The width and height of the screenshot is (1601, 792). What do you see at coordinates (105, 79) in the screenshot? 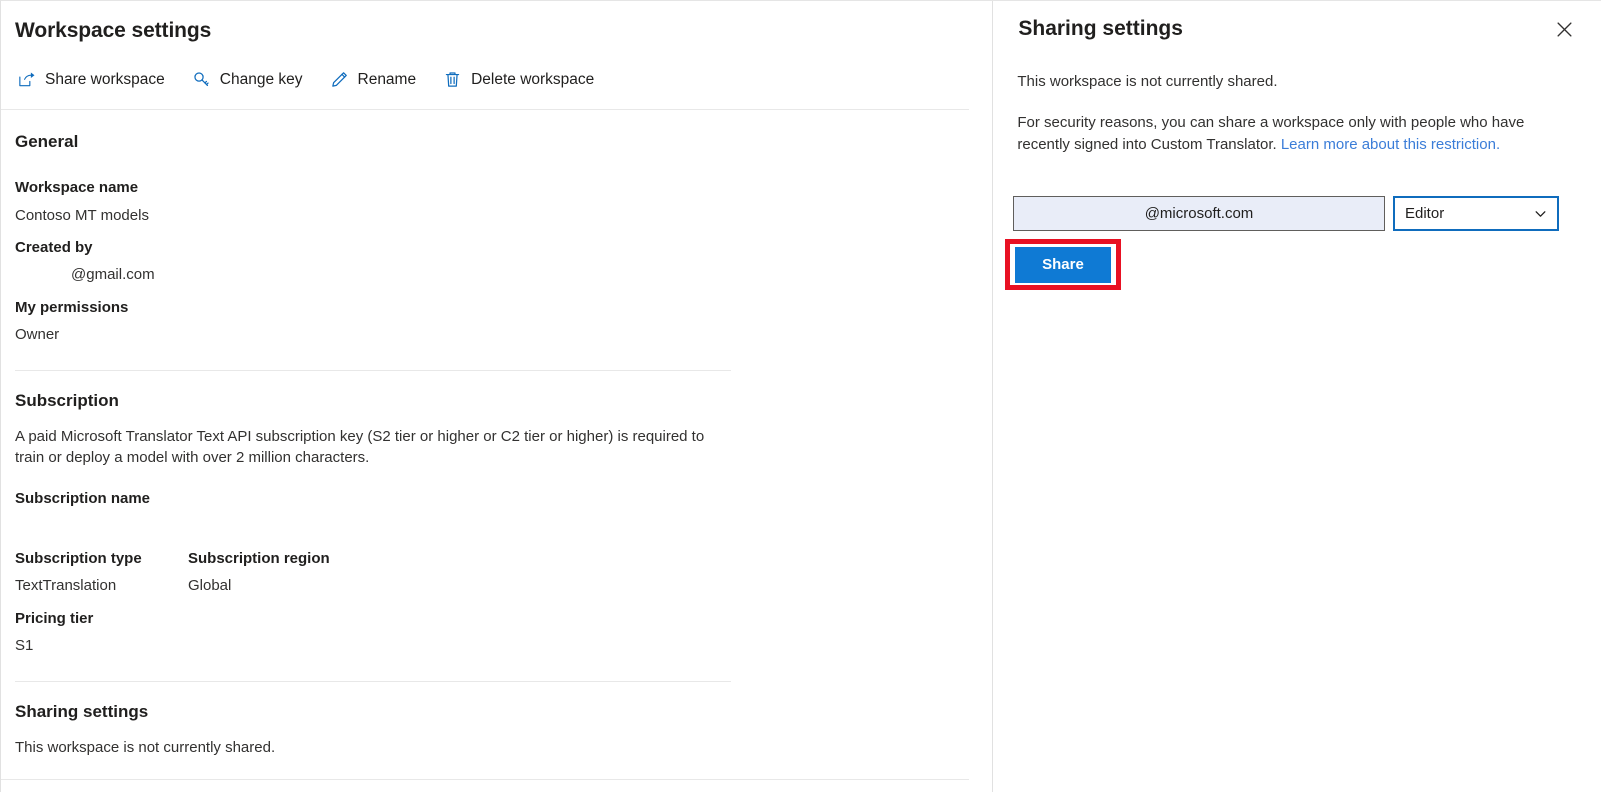
I see `share-workspace-label: Share workspace` at bounding box center [105, 79].